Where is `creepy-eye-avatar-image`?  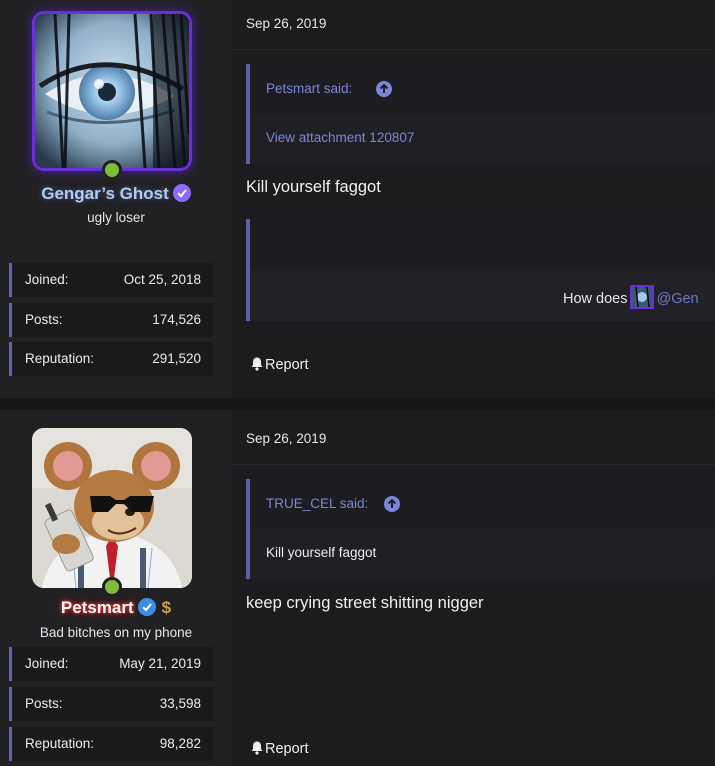 creepy-eye-avatar-image is located at coordinates (112, 91).